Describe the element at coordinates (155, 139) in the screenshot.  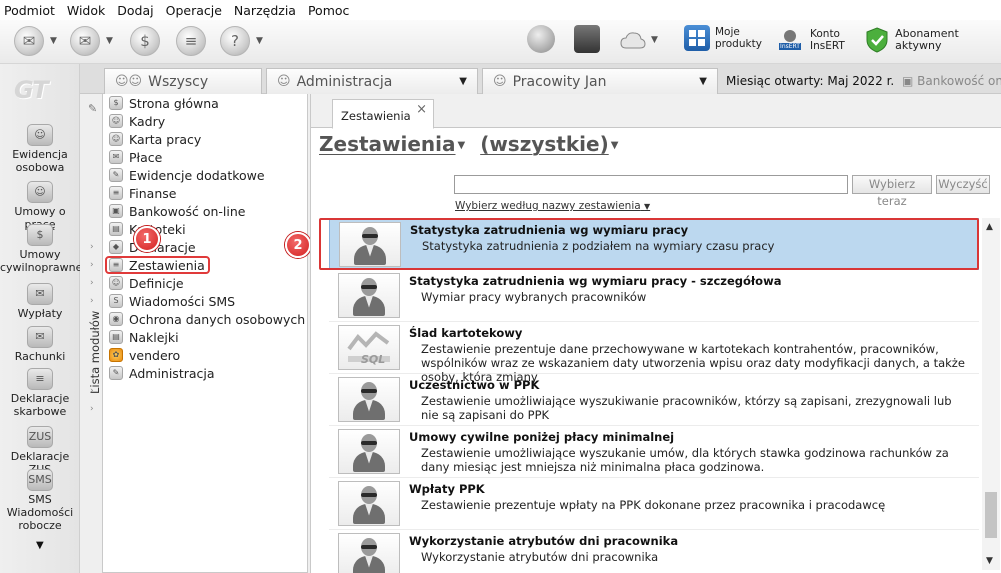
I see `tree-item-karta-pracy: ☺ Karta pracy` at that location.